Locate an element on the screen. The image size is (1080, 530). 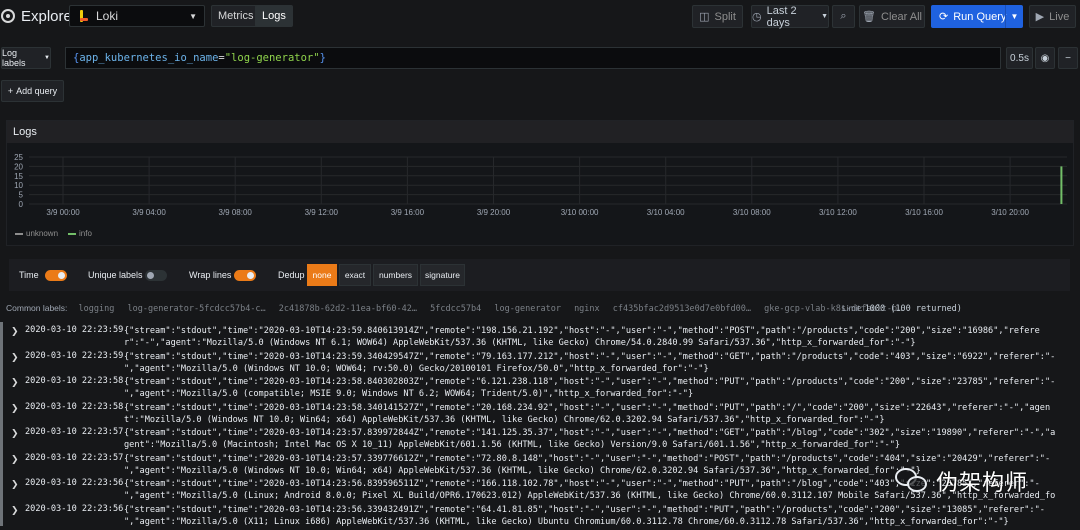
zoom-out-button: ⌕ is located at coordinates (843, 16).